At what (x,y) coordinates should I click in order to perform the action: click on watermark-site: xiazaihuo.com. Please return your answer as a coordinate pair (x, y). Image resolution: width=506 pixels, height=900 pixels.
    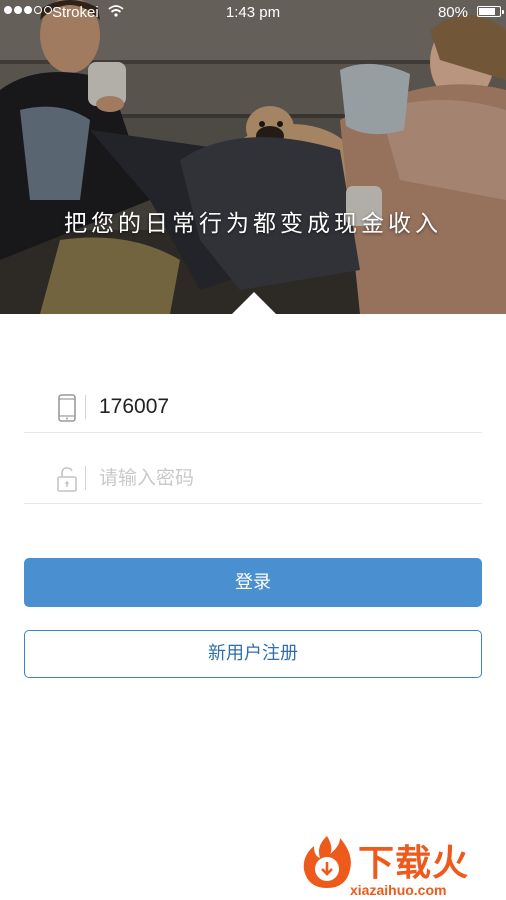
    Looking at the image, I should click on (398, 890).